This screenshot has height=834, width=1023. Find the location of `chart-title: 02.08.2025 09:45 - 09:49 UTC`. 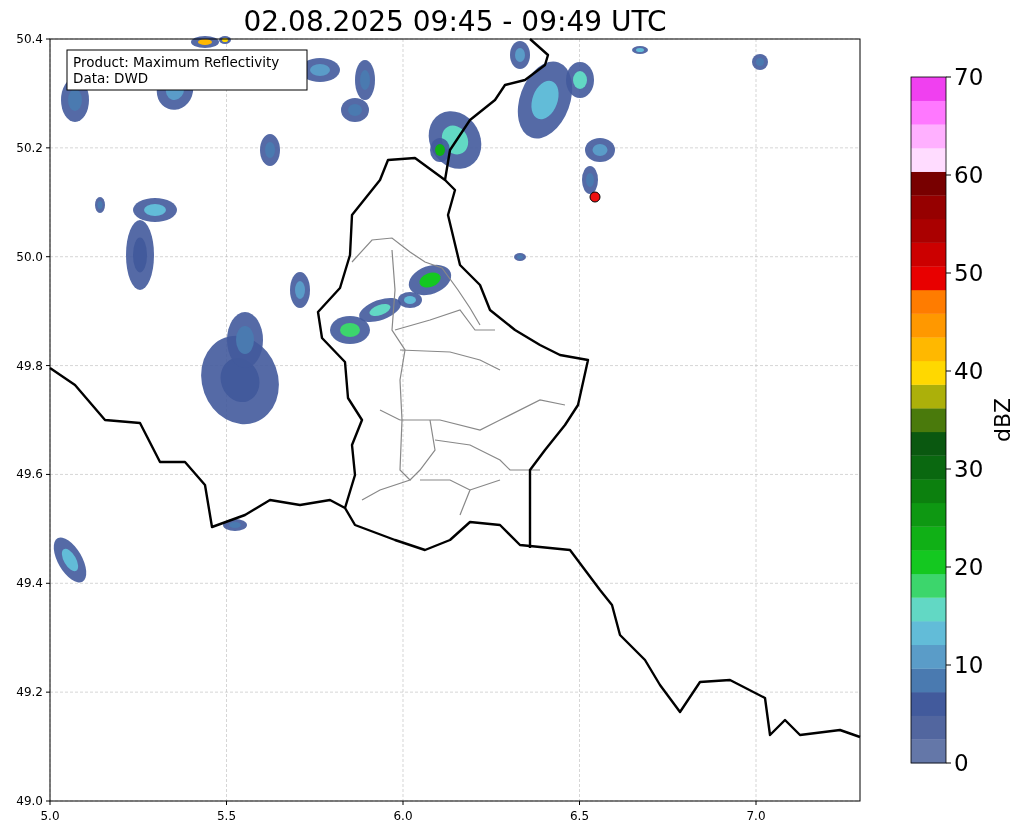

chart-title: 02.08.2025 09:45 - 09:49 UTC is located at coordinates (455, 21).